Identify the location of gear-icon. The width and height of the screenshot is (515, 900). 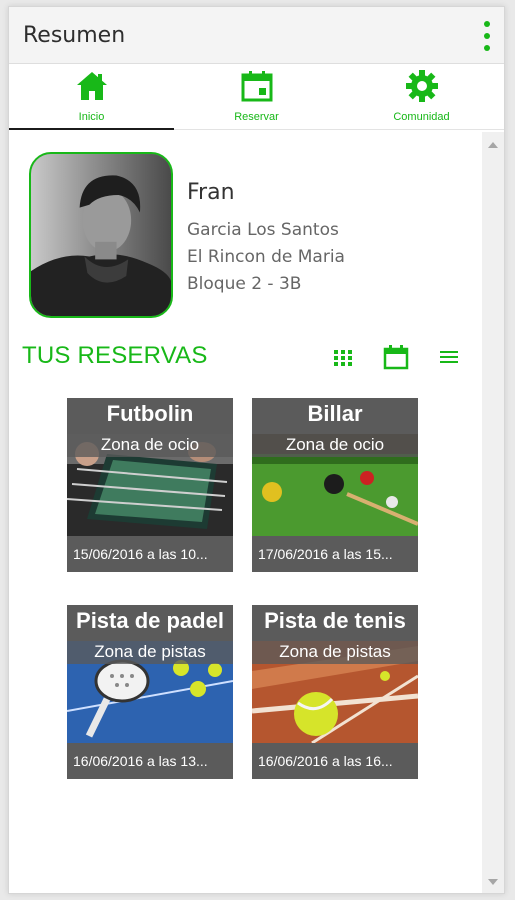
(421, 86).